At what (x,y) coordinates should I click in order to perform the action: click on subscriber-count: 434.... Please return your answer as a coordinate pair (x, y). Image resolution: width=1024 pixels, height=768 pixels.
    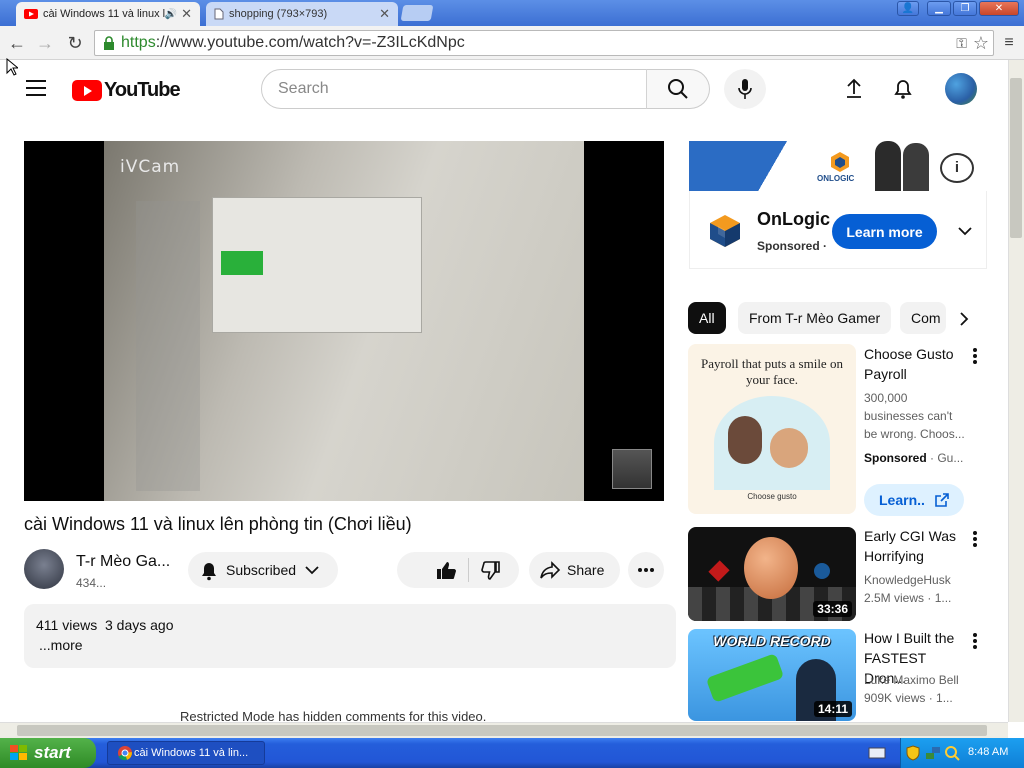
    Looking at the image, I should click on (91, 583).